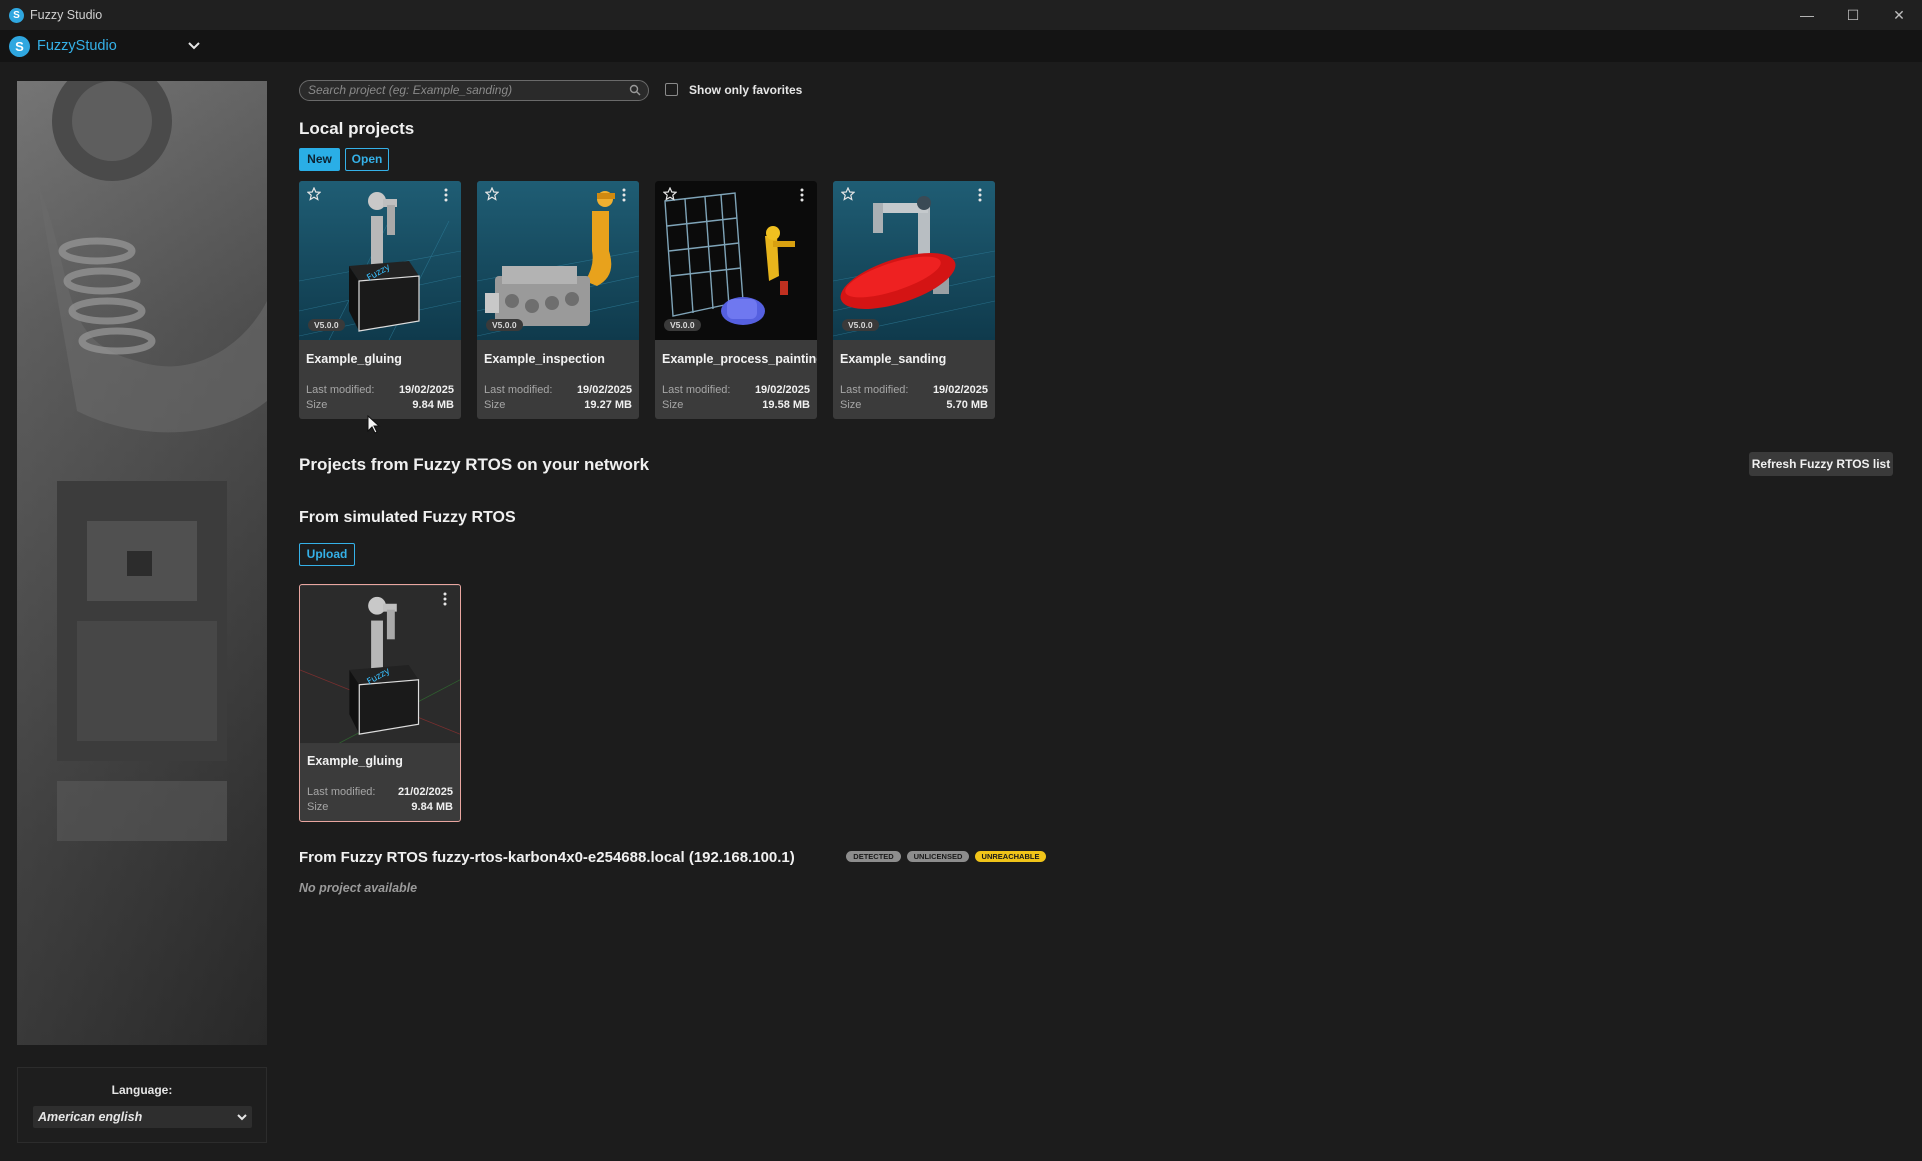 This screenshot has width=1922, height=1161. I want to click on favorites-checkbox, so click(671, 89).